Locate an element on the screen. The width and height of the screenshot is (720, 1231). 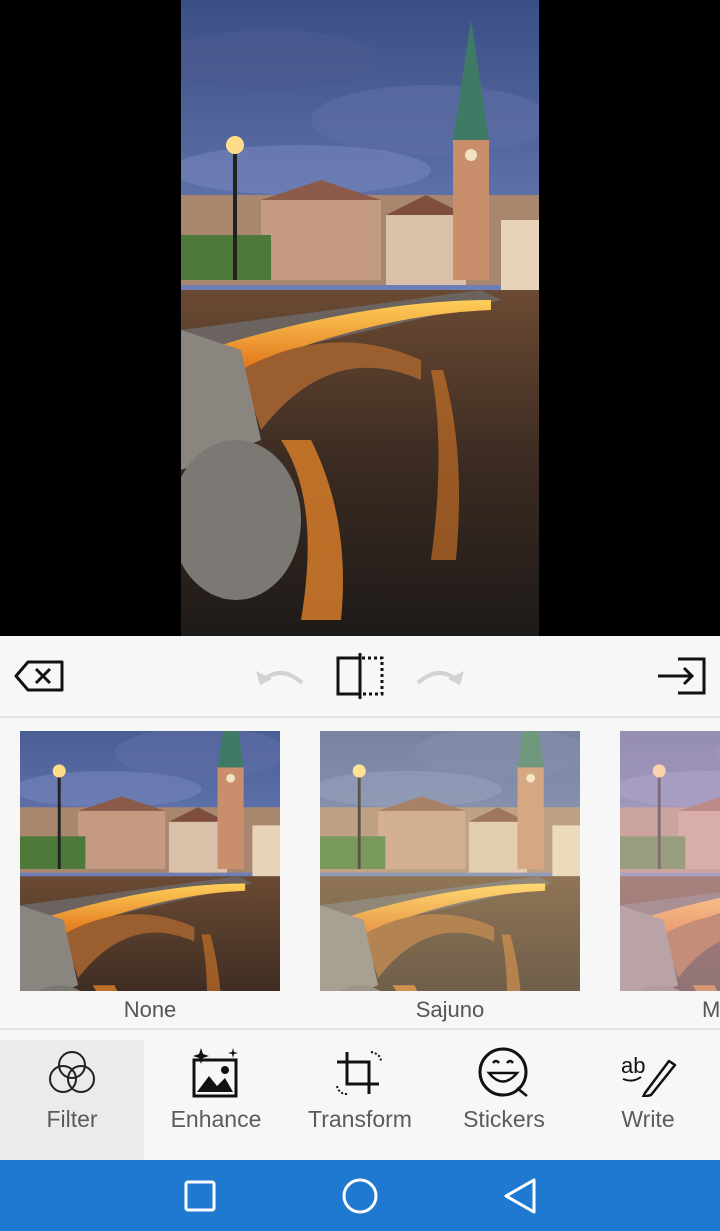
filter-thumb-m is located at coordinates (670, 861).